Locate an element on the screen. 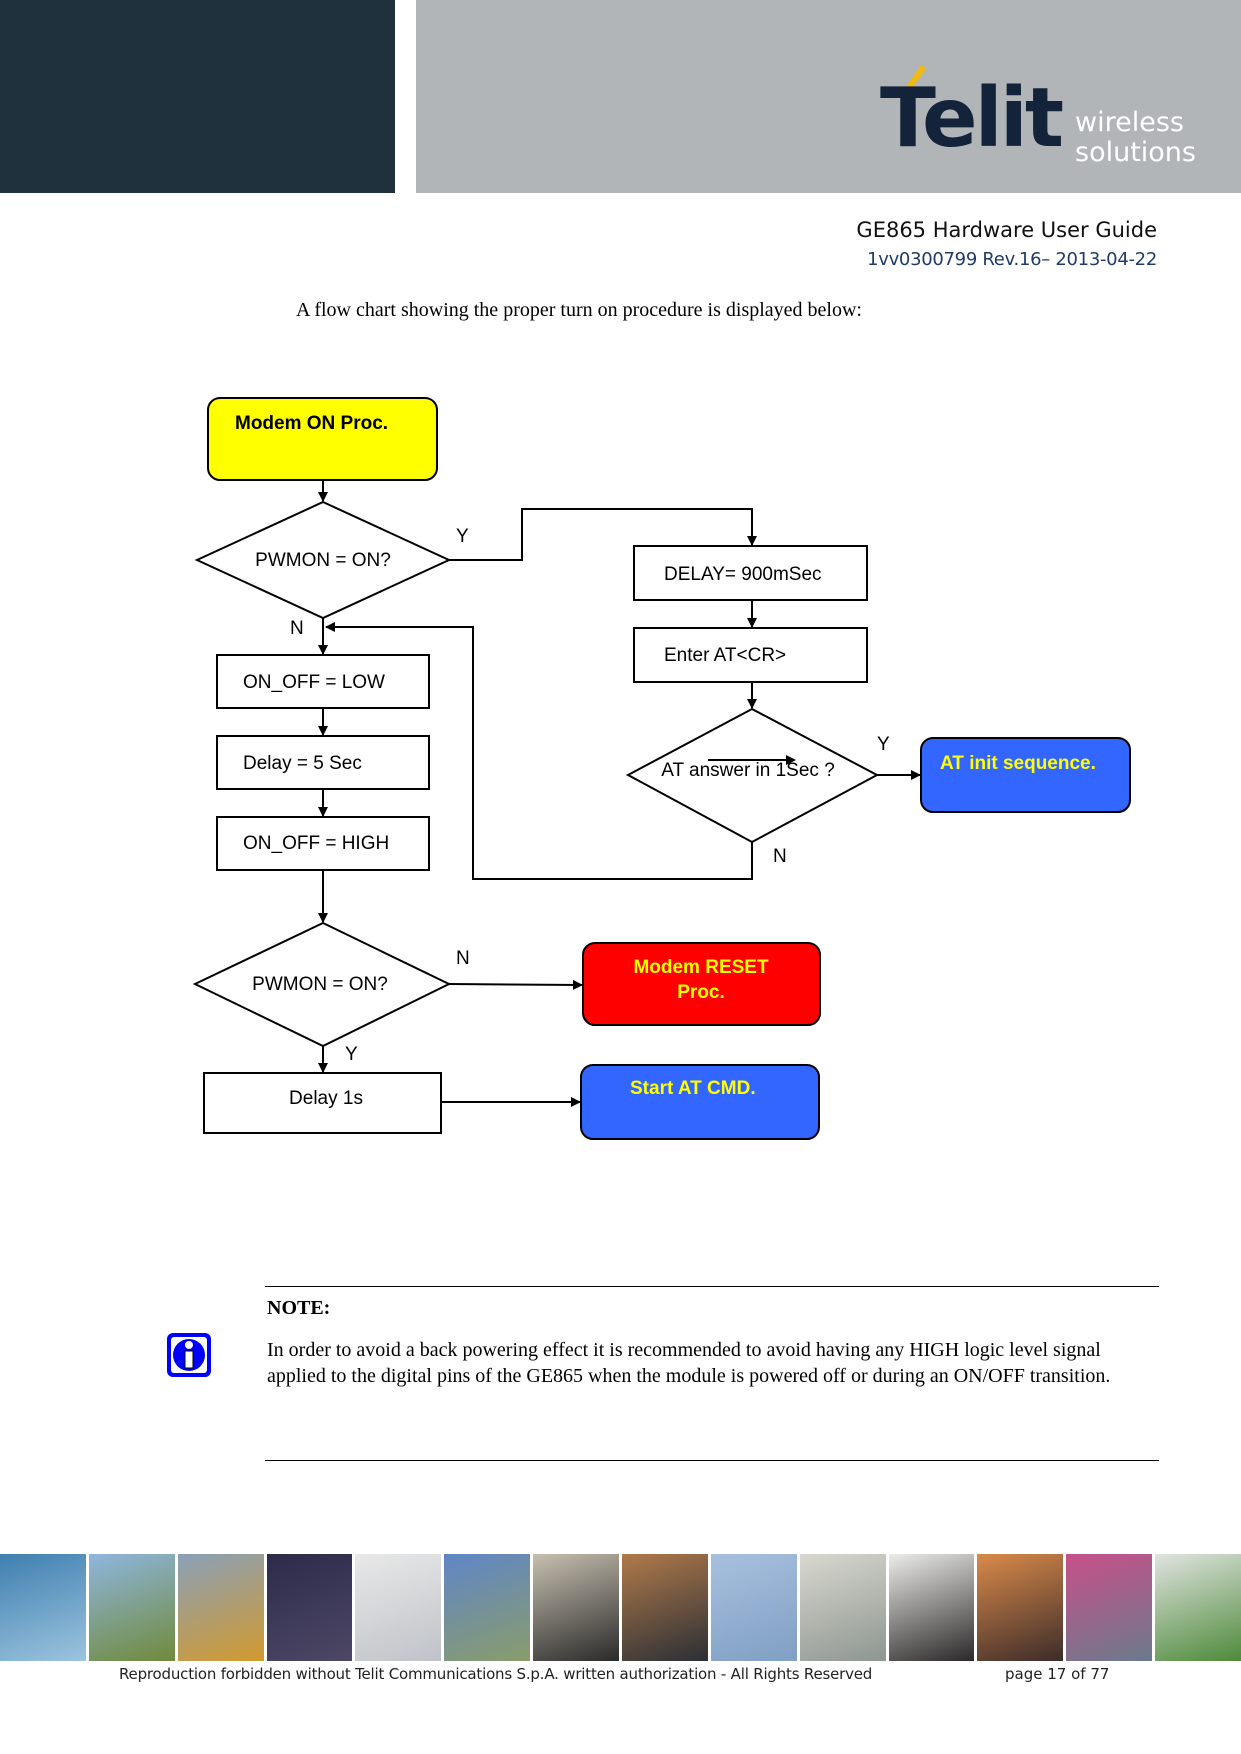 This screenshot has height=1754, width=1241. node-delay-900-label: DELAY= 900mSec is located at coordinates (743, 574).